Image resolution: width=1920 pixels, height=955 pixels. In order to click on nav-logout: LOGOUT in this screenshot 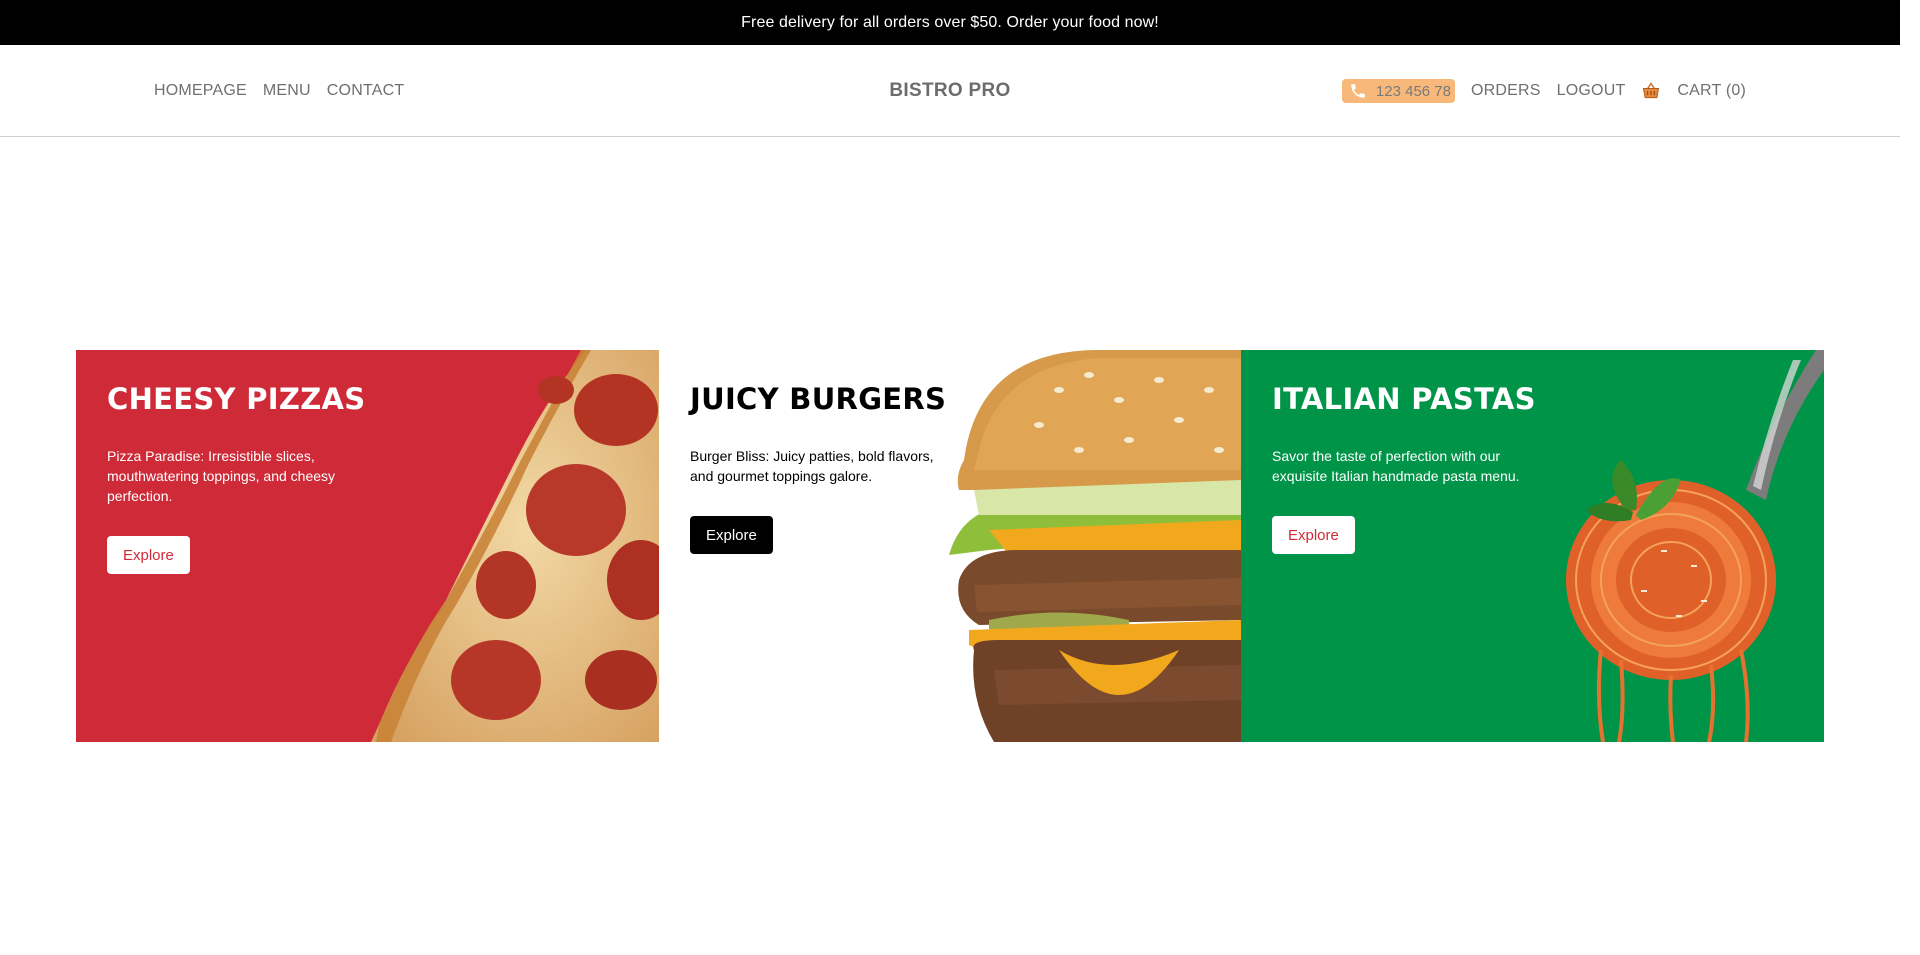, I will do `click(1591, 91)`.